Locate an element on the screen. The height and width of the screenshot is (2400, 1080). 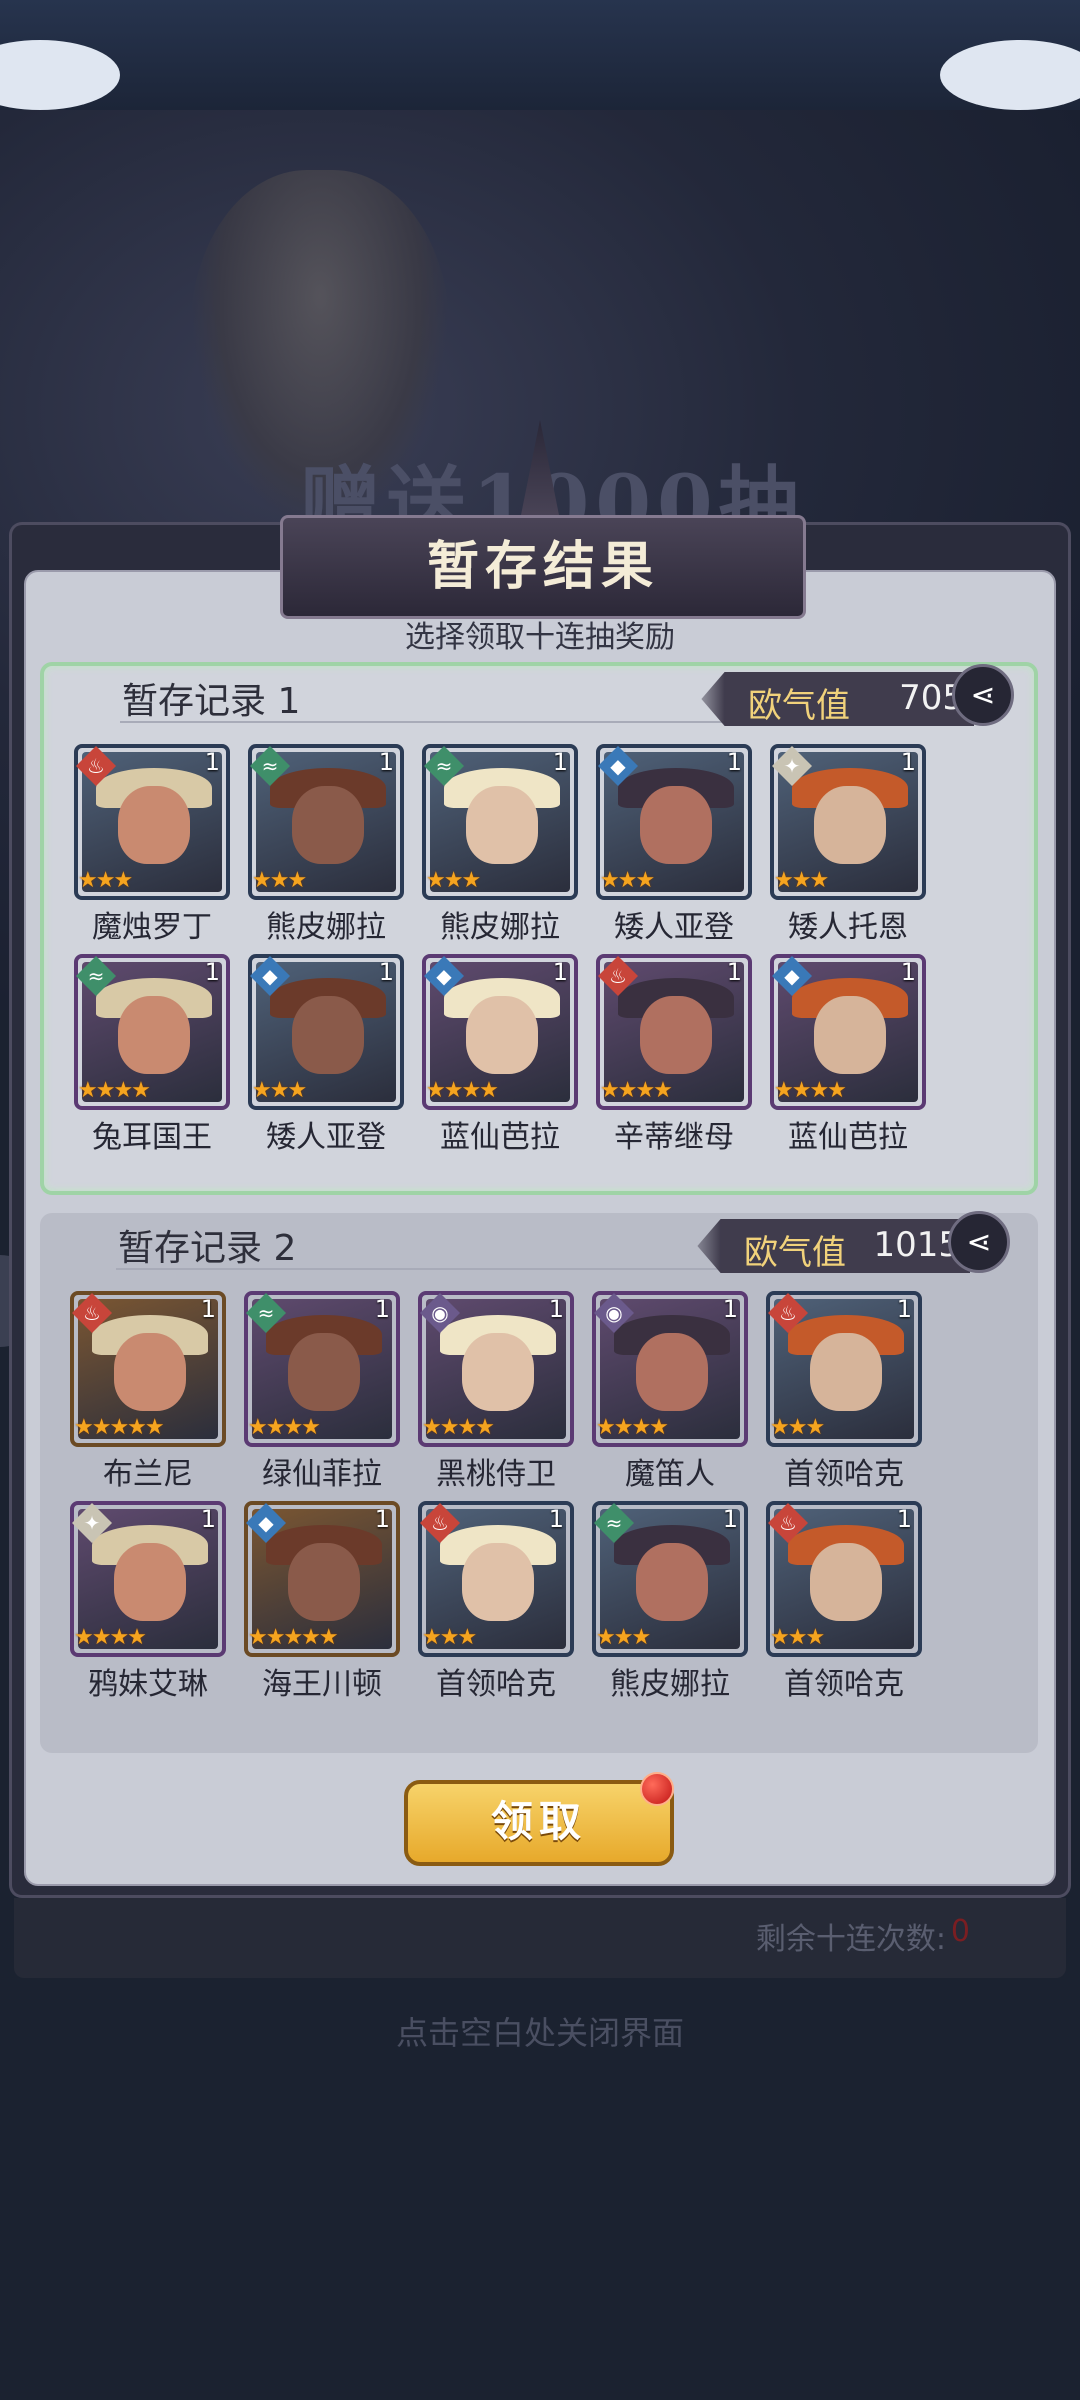
hero-card: ◉ 1 ★★★★ 魔笛人 is located at coordinates (670, 1392).